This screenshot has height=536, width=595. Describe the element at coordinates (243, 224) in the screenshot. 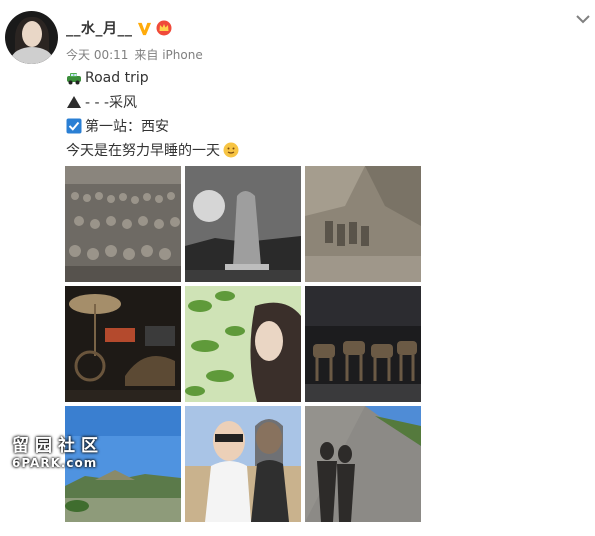

I see `stone-monument-image` at that location.